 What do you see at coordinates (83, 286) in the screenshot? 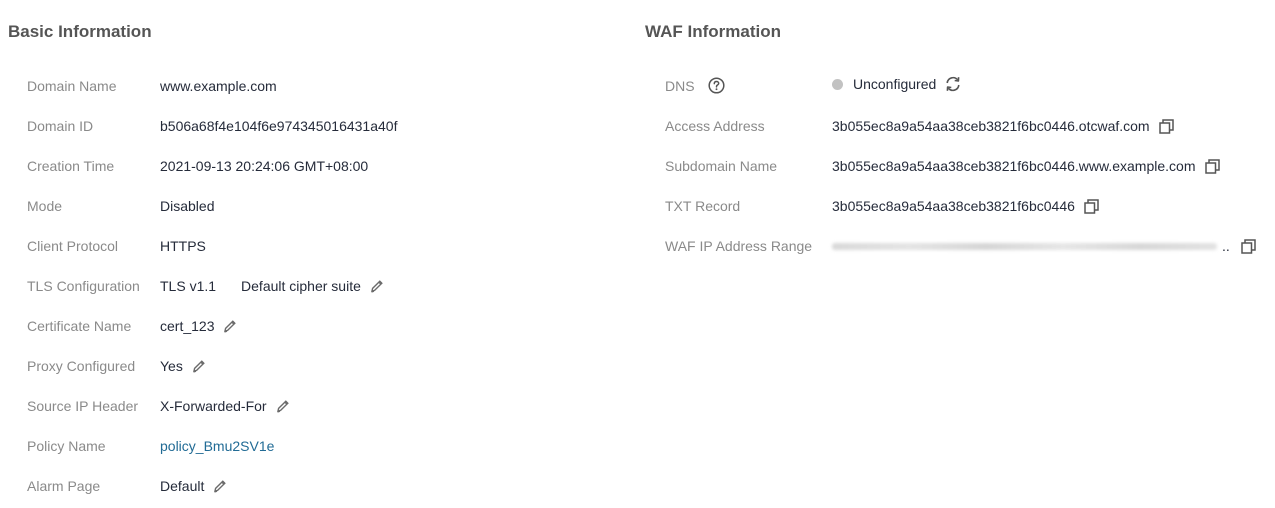
I see `label-tls-configuration: TLS Configuration` at bounding box center [83, 286].